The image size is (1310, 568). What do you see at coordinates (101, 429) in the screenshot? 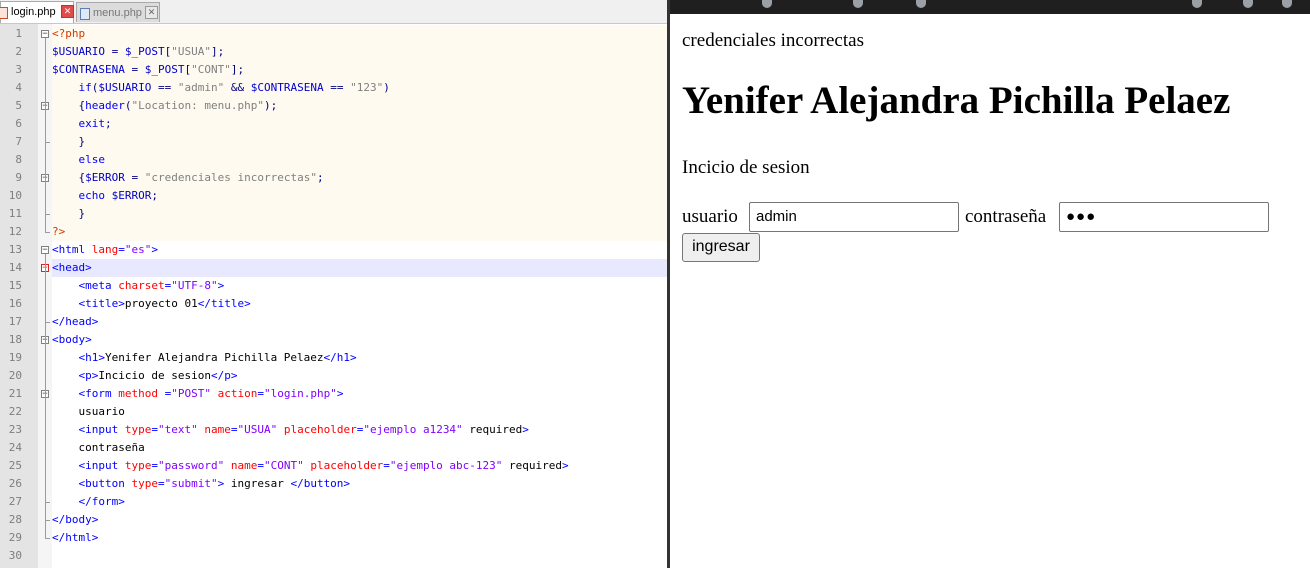
I see `code-token: <input` at bounding box center [101, 429].